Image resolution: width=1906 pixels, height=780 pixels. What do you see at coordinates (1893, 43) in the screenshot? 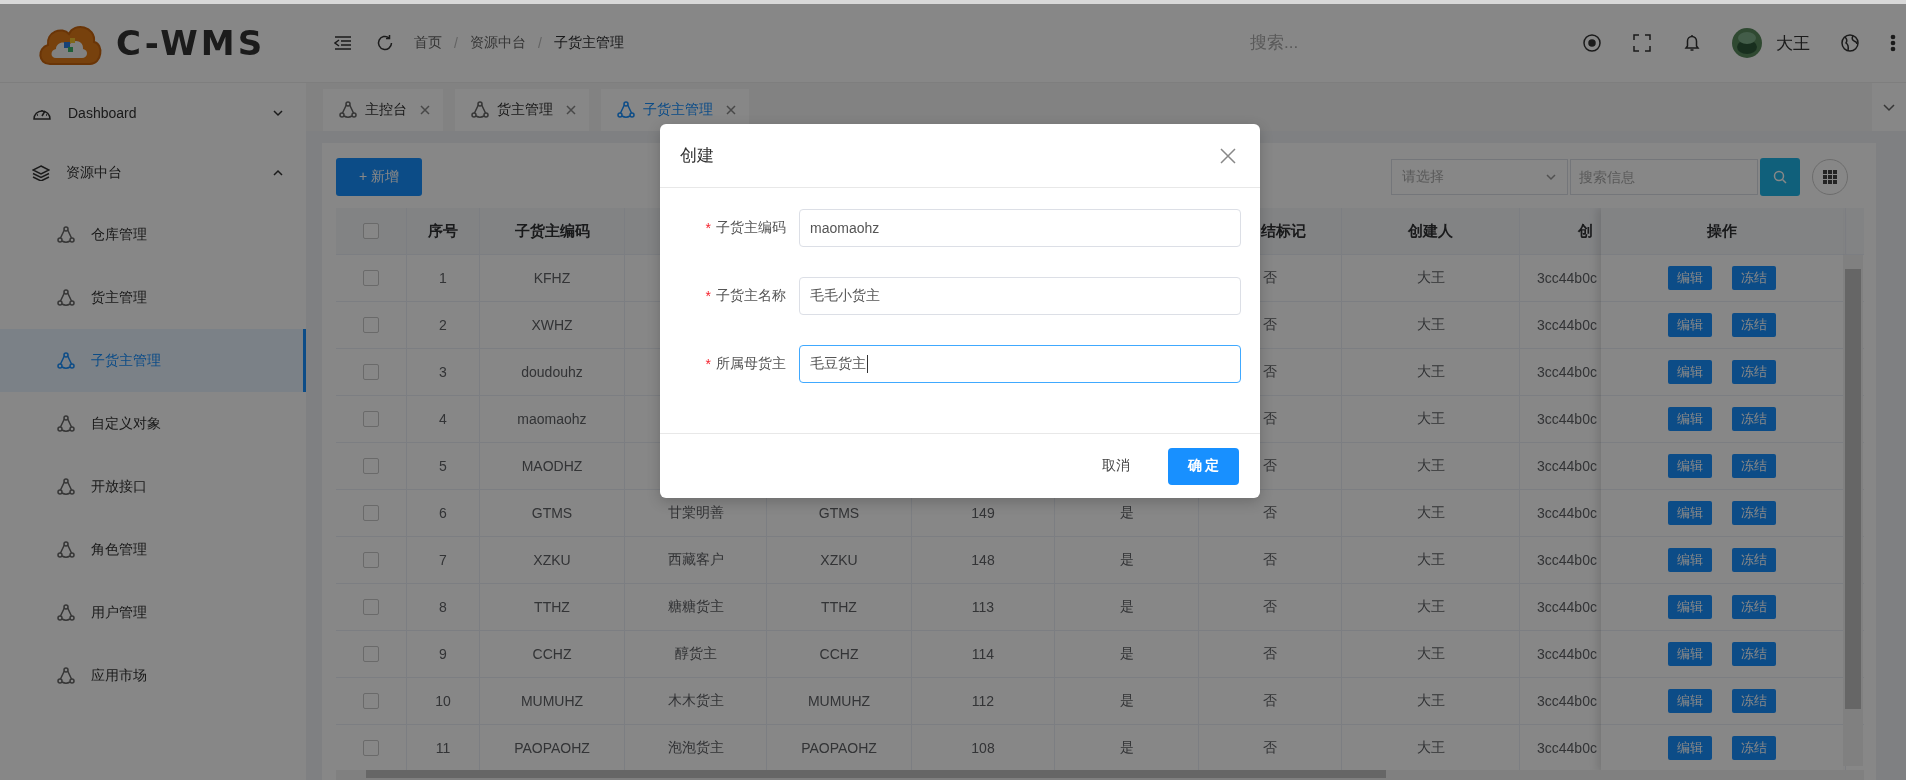
I see `more-icon` at bounding box center [1893, 43].